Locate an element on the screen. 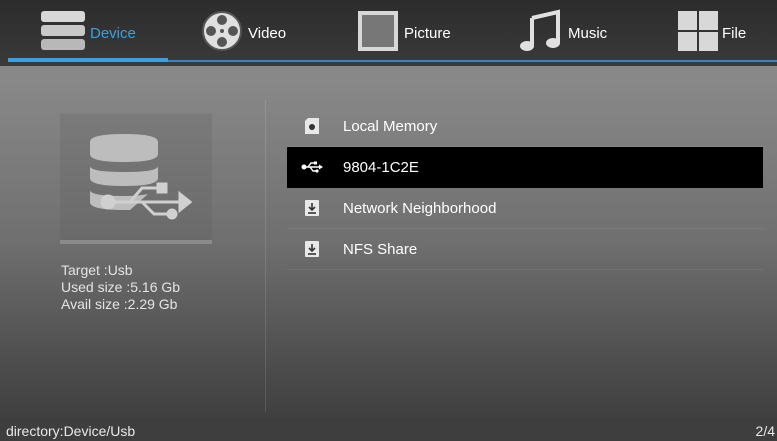 The height and width of the screenshot is (441, 777). list-item-usb: 9804-1C2E is located at coordinates (525, 167).